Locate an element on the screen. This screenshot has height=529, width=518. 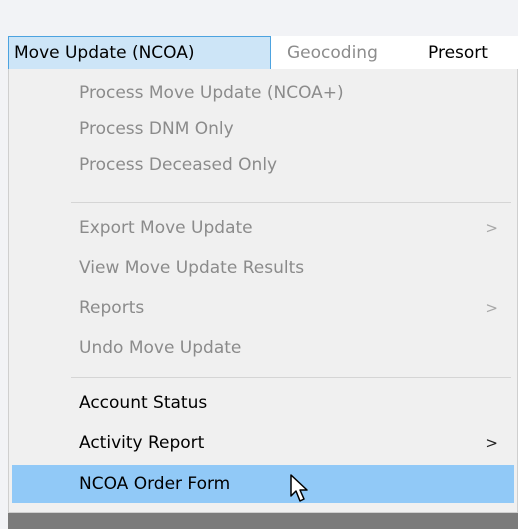
menu-item-view-move-update-results: View Move Update Results is located at coordinates (263, 268).